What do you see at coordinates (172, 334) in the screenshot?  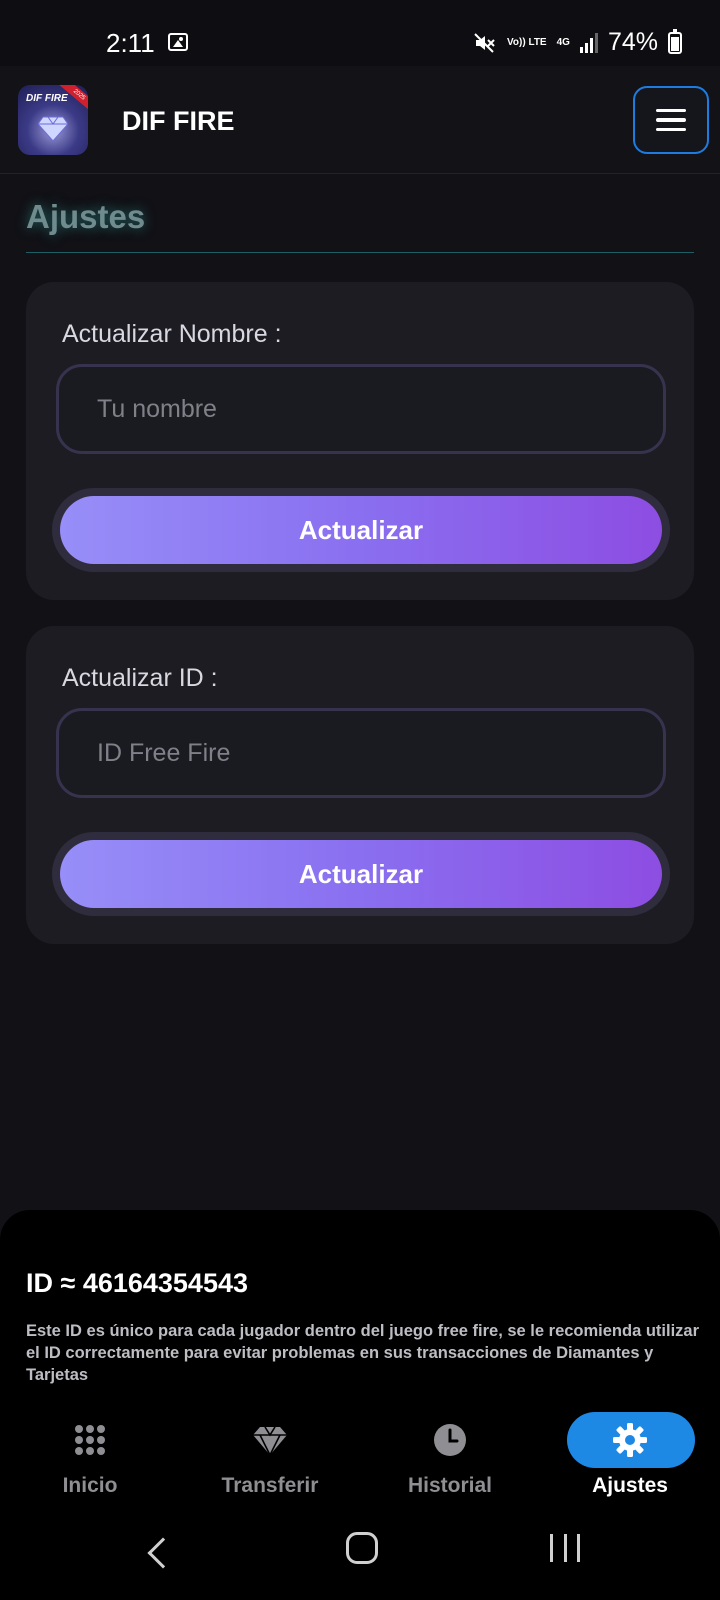 I see `update-name-label: Actualizar Nombre :` at bounding box center [172, 334].